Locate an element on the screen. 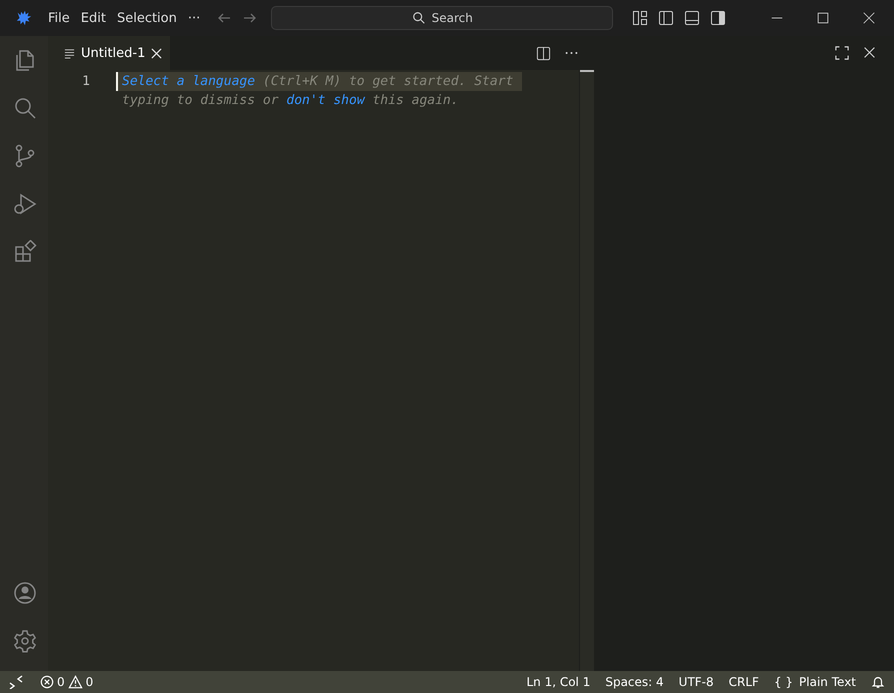 Image resolution: width=894 pixels, height=693 pixels. status-item: Spaces: 4 is located at coordinates (634, 682).